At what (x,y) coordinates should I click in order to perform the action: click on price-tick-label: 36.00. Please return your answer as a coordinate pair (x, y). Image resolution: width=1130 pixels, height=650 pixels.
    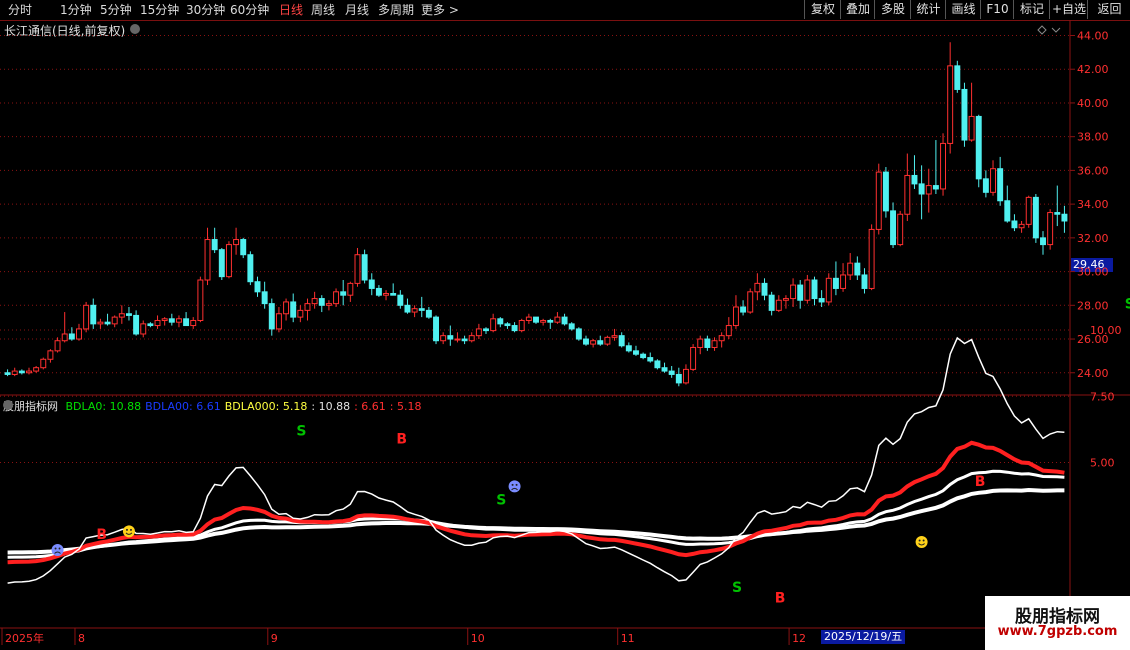
    Looking at the image, I should click on (1093, 170).